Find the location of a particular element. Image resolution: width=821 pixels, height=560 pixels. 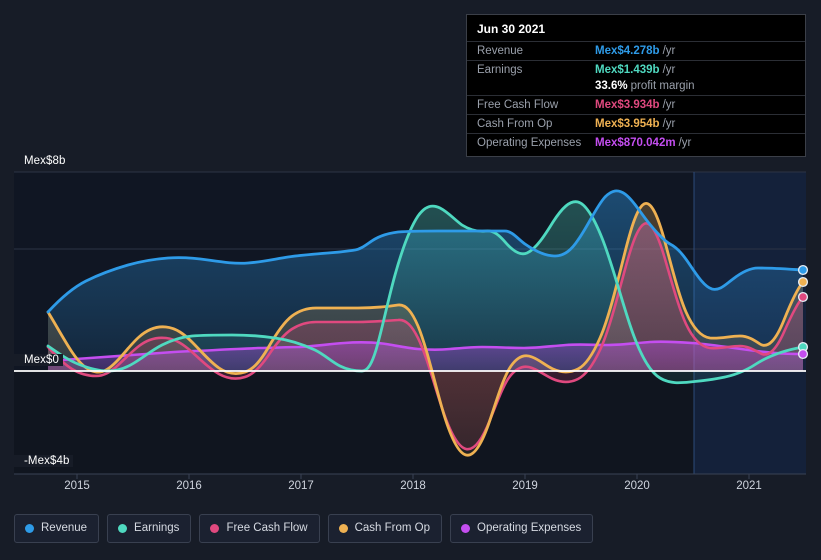

x-axis-label-2016: 2016 is located at coordinates (189, 486).